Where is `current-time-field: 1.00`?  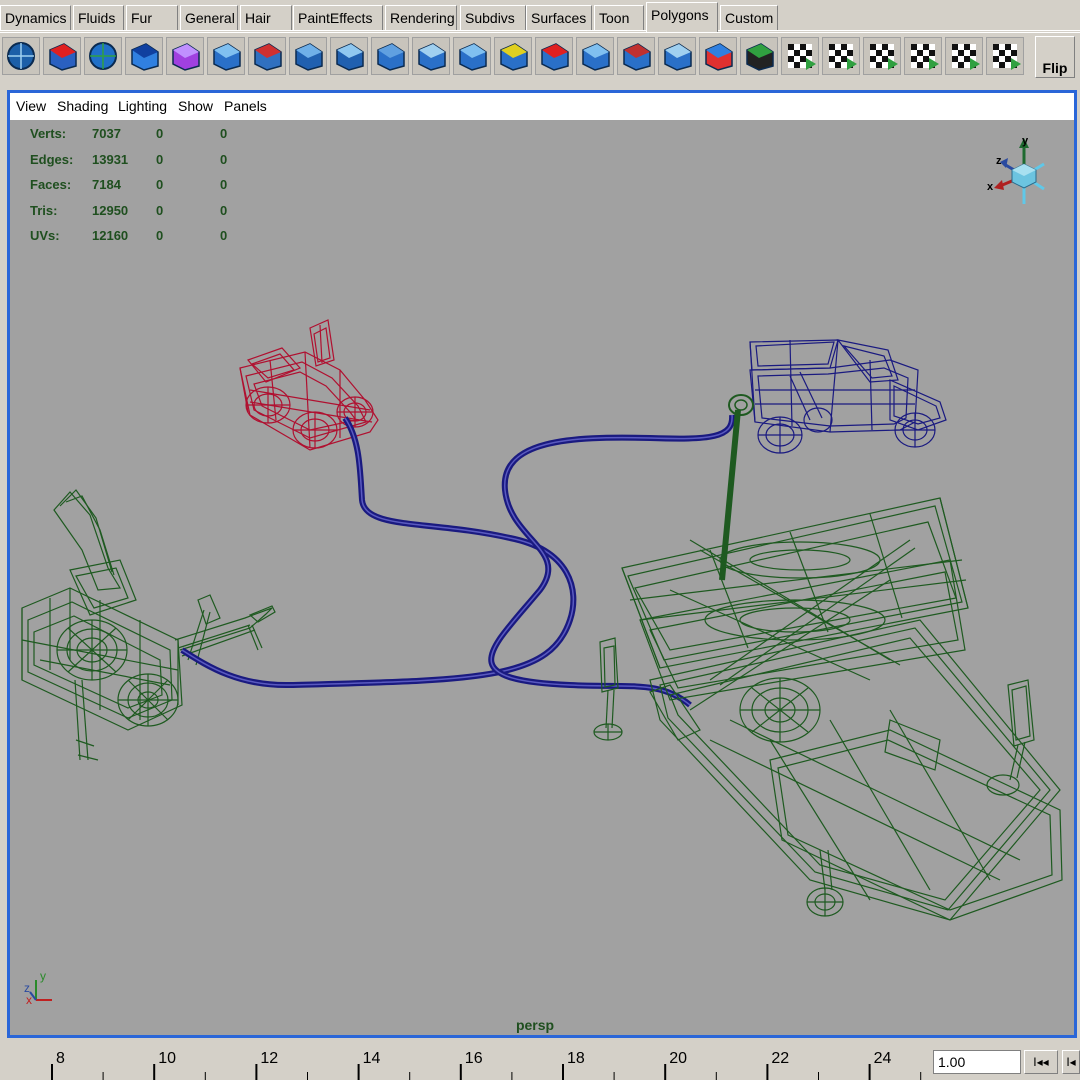
current-time-field: 1.00 is located at coordinates (977, 1062).